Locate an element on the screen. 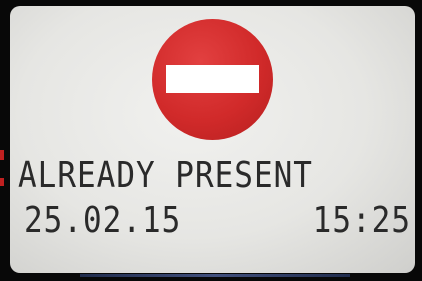 This screenshot has width=422, height=281. no-entry-icon is located at coordinates (212, 79).